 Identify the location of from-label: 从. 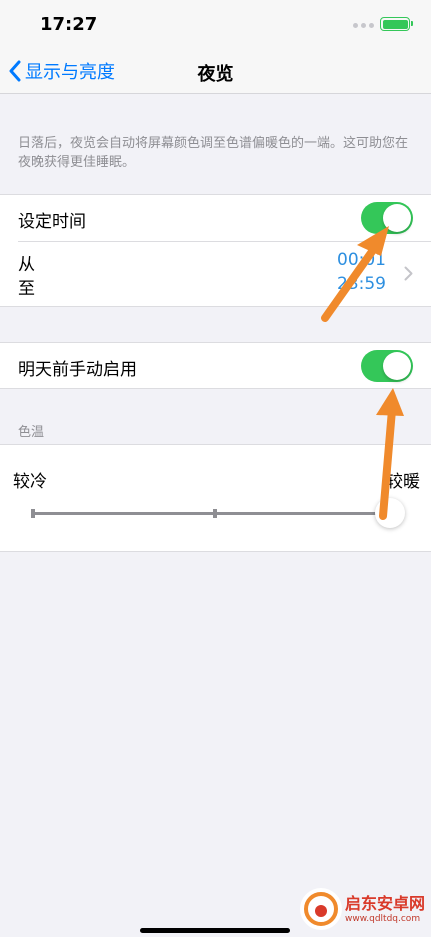
(26, 265).